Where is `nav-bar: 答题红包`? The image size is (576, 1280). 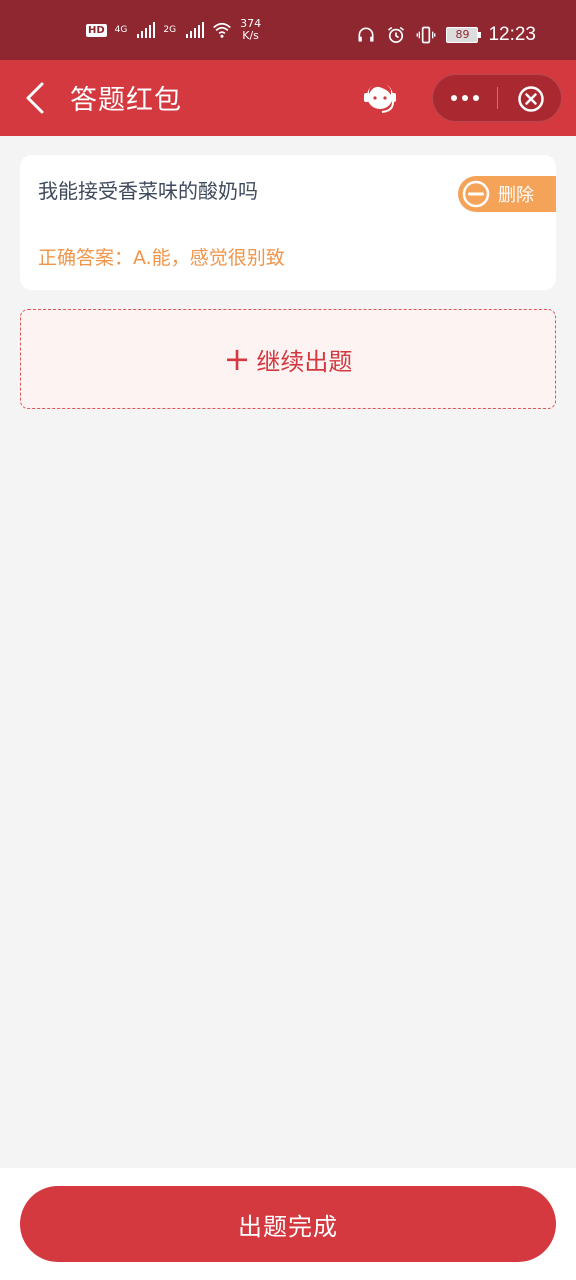 nav-bar: 答题红包 is located at coordinates (288, 98).